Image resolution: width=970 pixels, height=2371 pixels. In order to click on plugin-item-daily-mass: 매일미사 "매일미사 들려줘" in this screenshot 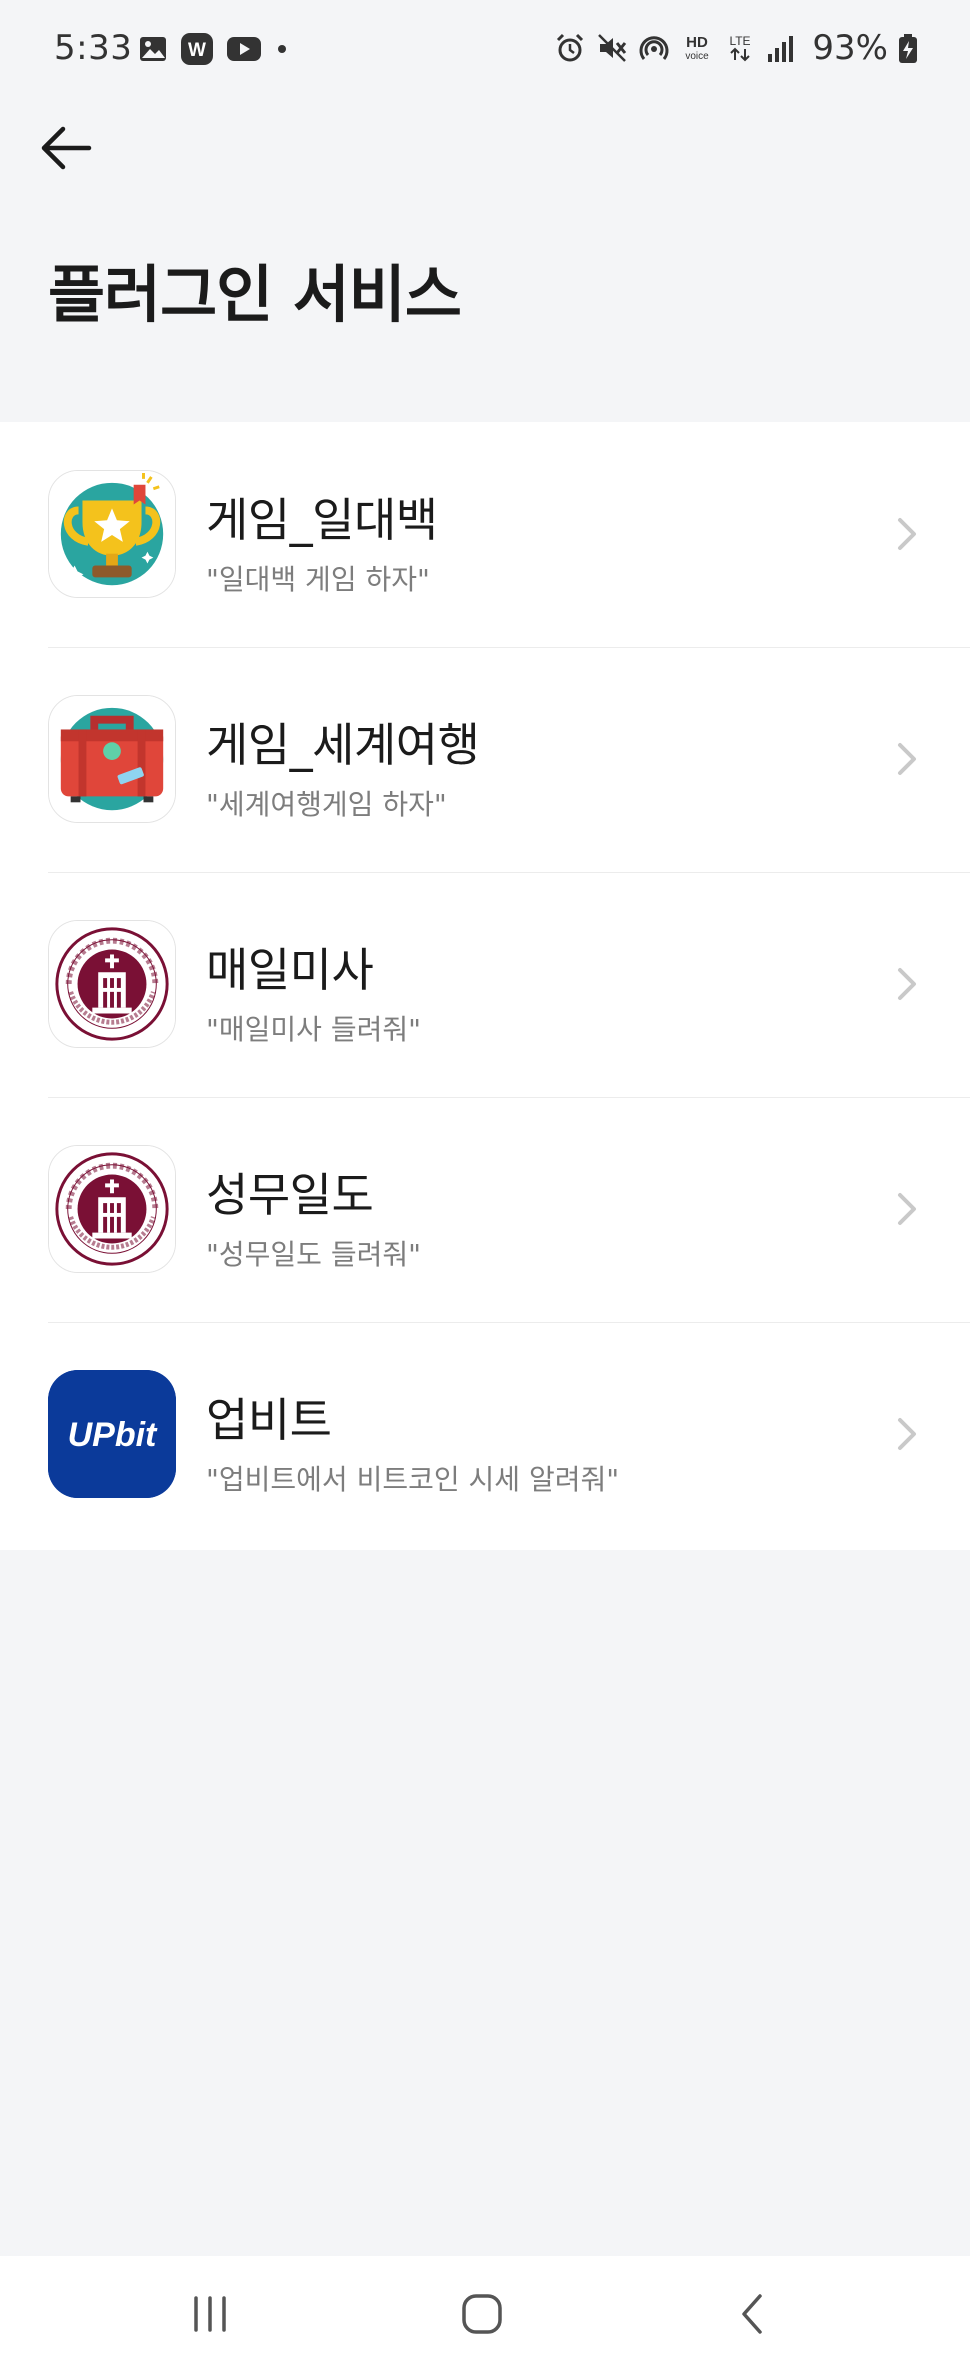, I will do `click(485, 984)`.